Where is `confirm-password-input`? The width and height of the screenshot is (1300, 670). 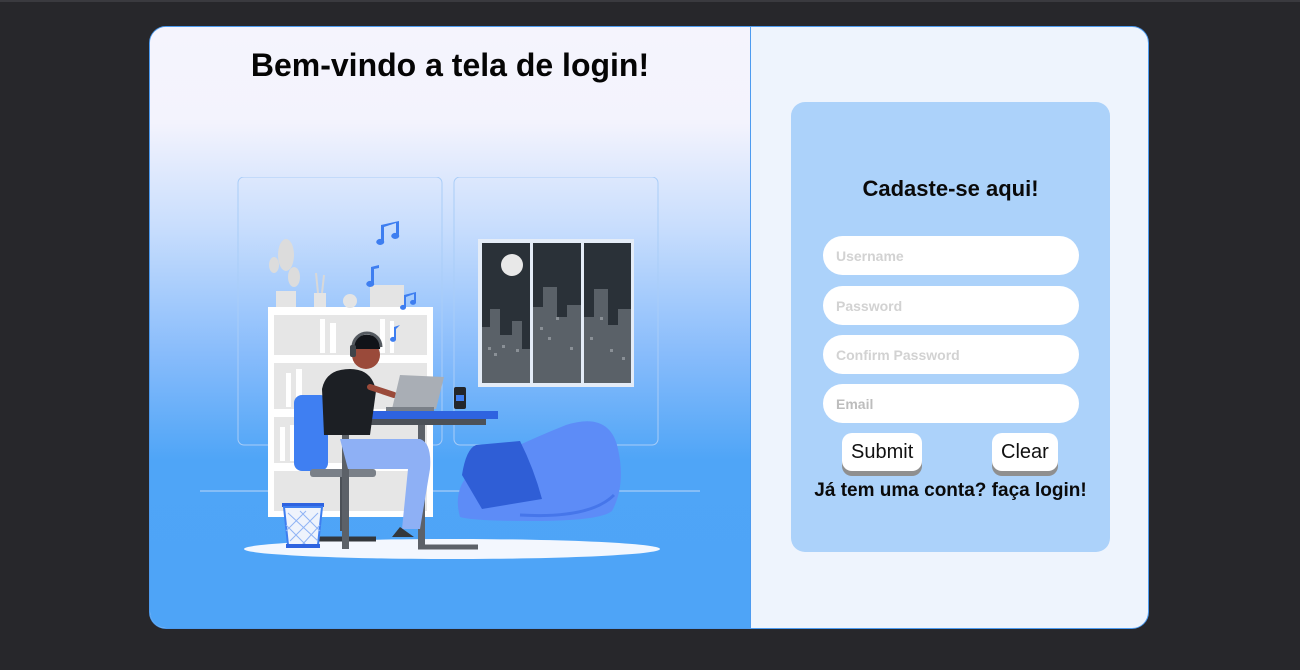 confirm-password-input is located at coordinates (951, 354).